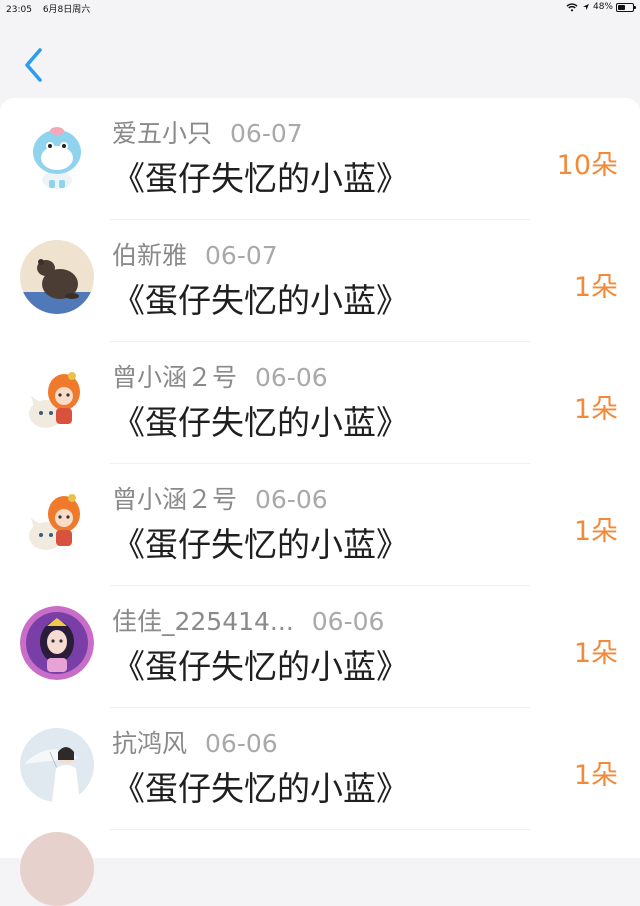 Image resolution: width=640 pixels, height=906 pixels. I want to click on back-button, so click(35, 66).